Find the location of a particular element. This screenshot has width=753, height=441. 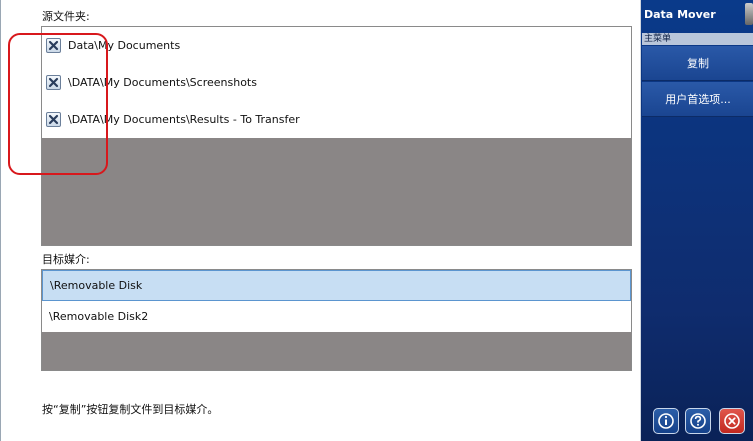

destination-media-name: \Removable Disk2 is located at coordinates (99, 316).